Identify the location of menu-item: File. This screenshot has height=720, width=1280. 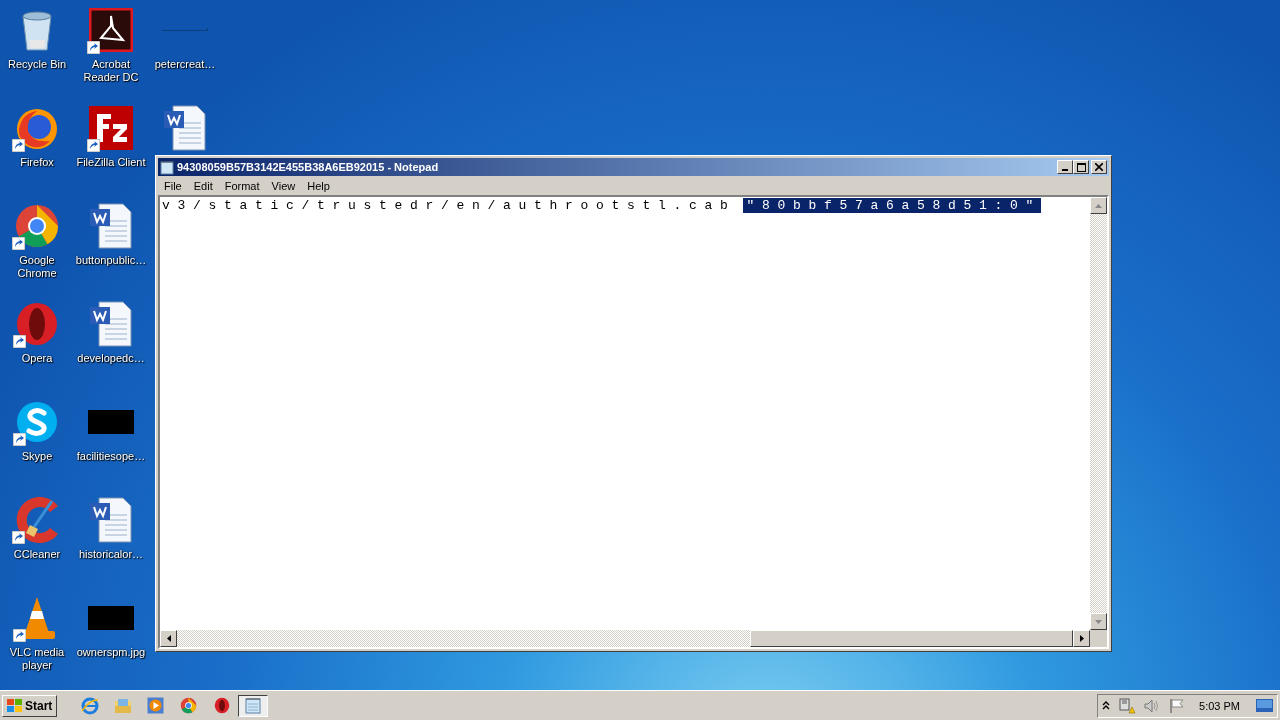
(173, 185).